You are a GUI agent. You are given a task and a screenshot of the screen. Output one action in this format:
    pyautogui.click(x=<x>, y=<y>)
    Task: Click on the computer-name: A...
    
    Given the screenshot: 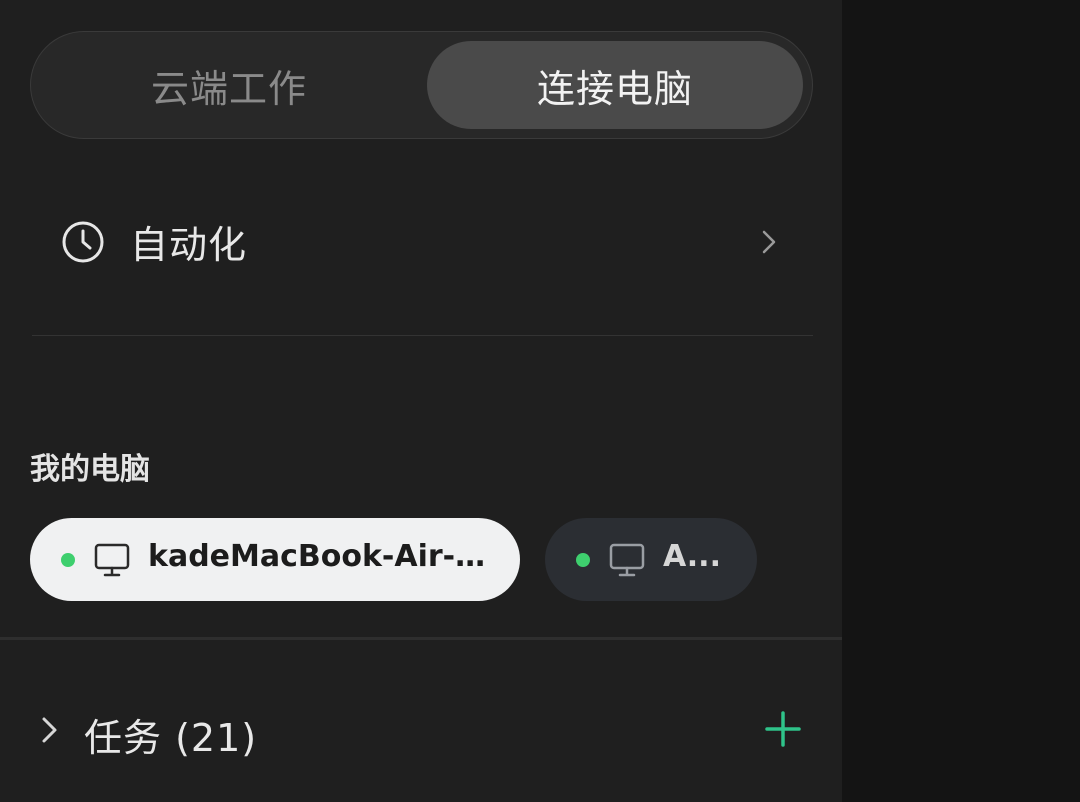 What is the action you would take?
    pyautogui.click(x=692, y=556)
    